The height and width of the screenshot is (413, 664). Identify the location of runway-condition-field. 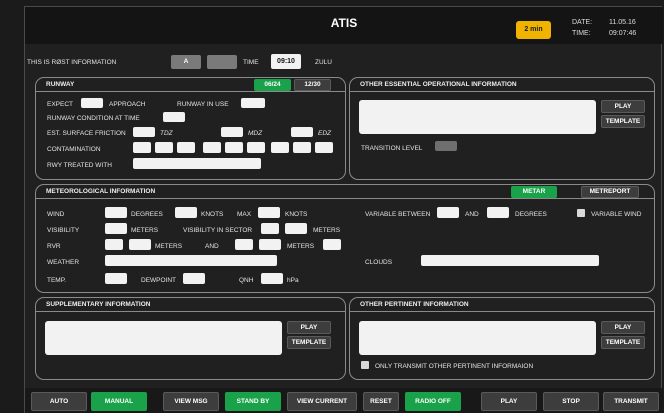
(174, 117).